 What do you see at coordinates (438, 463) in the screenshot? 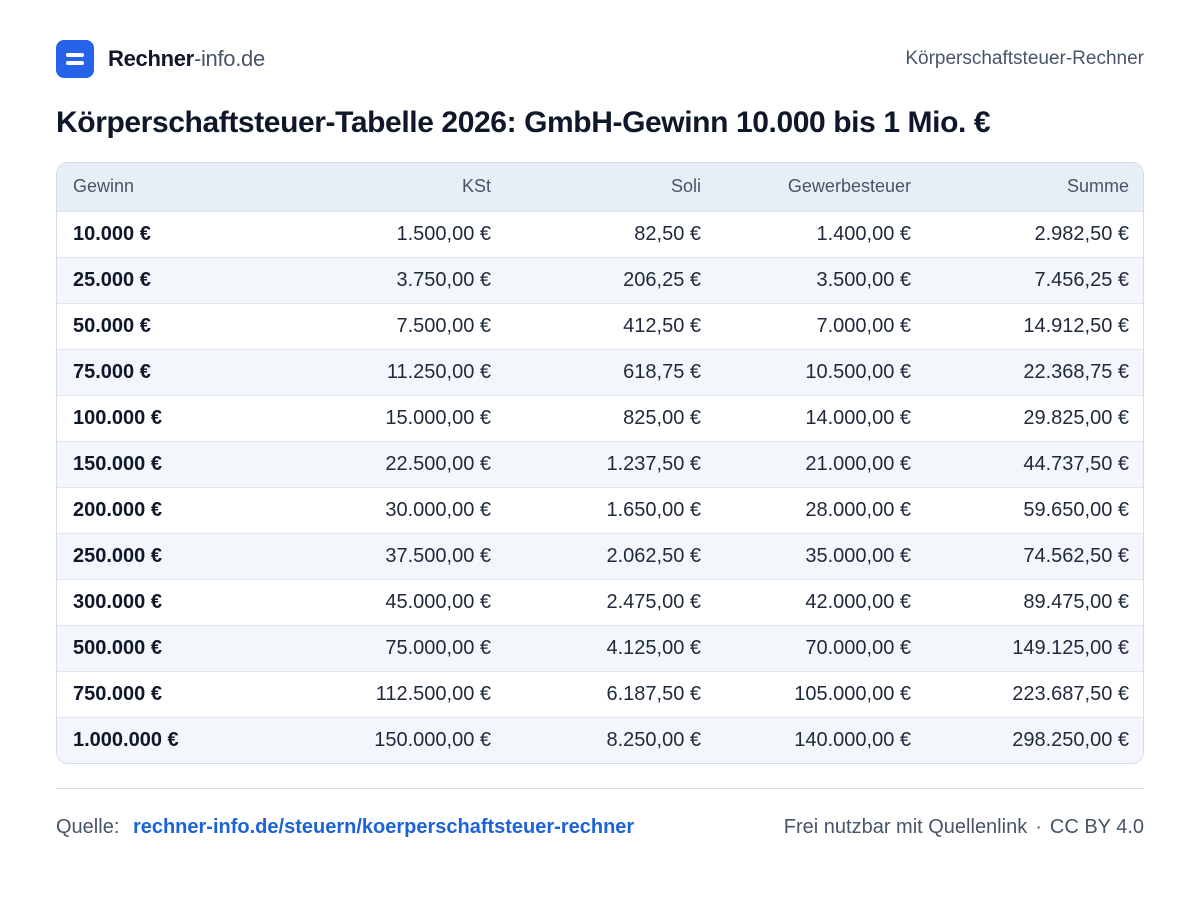
I see `cell-kst: 22.500,00 €` at bounding box center [438, 463].